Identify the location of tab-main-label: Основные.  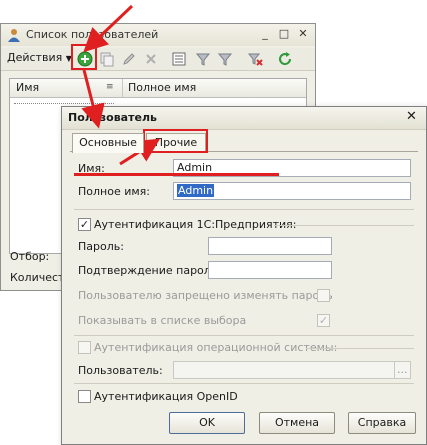
(108, 142).